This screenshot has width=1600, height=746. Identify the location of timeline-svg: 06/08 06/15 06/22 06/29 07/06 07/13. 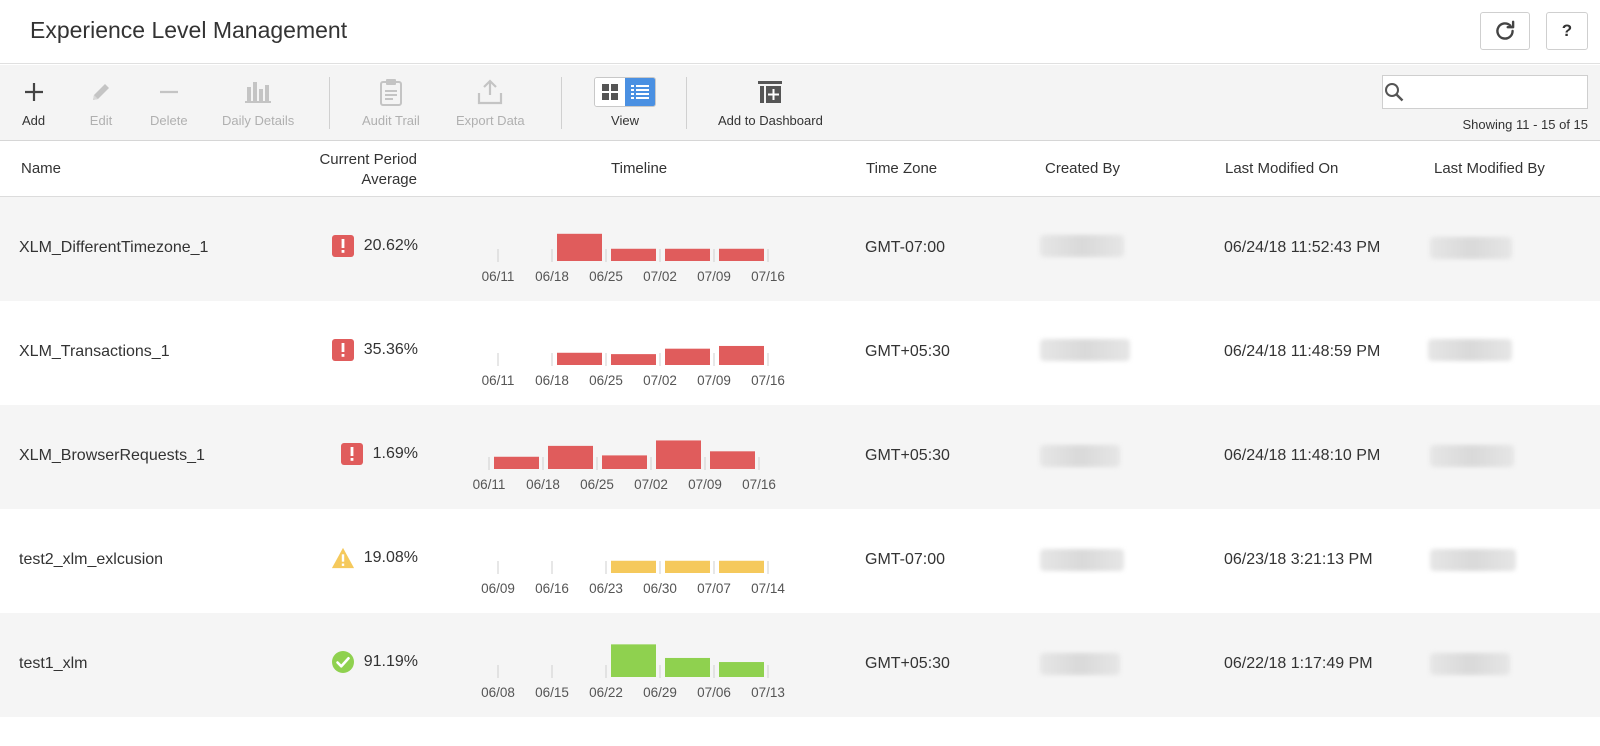
(633, 672).